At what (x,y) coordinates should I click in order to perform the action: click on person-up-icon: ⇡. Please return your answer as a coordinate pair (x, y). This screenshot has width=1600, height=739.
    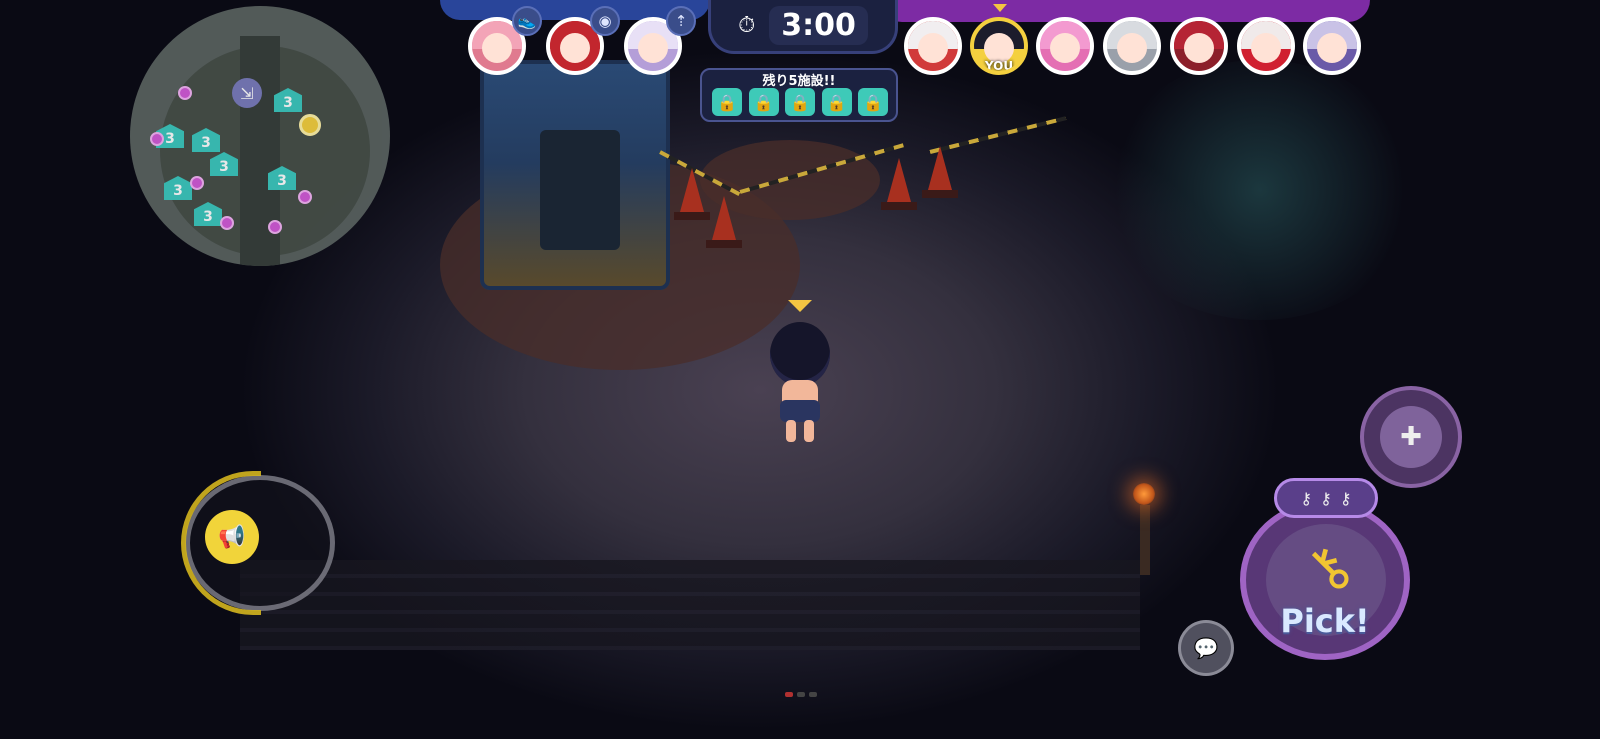
    Looking at the image, I should click on (681, 21).